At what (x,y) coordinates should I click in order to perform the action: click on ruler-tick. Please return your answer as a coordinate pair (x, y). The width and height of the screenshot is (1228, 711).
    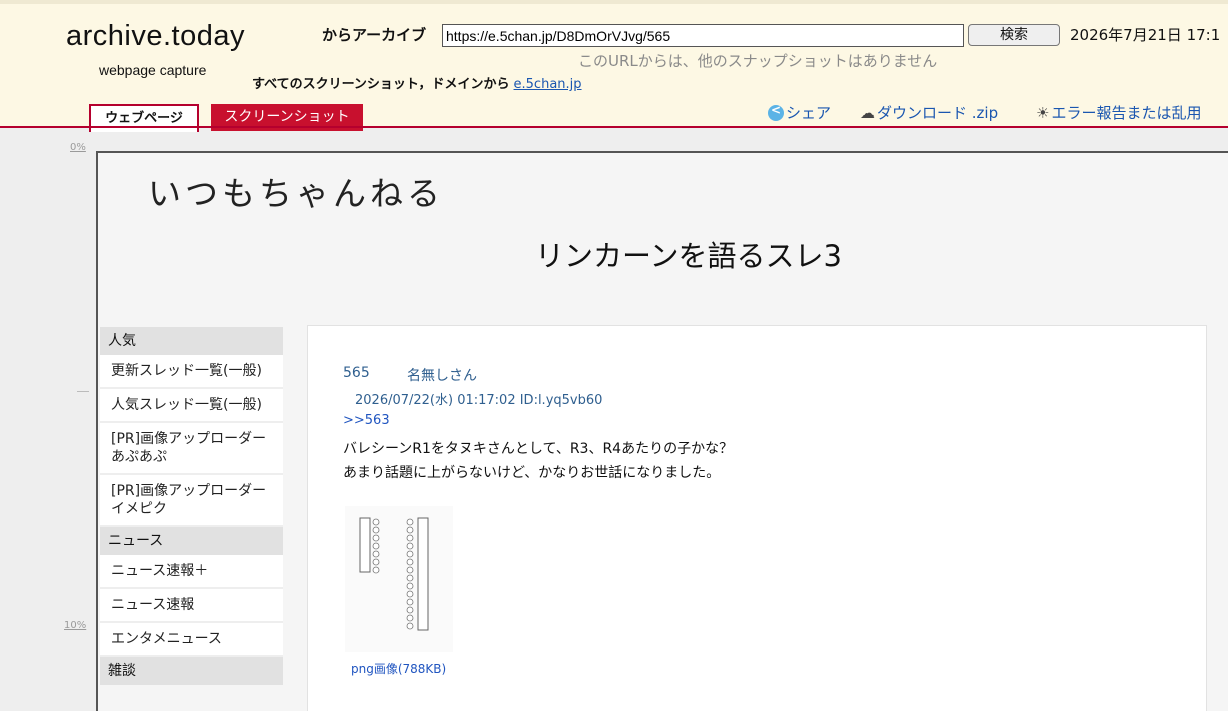
    Looking at the image, I should click on (83, 391).